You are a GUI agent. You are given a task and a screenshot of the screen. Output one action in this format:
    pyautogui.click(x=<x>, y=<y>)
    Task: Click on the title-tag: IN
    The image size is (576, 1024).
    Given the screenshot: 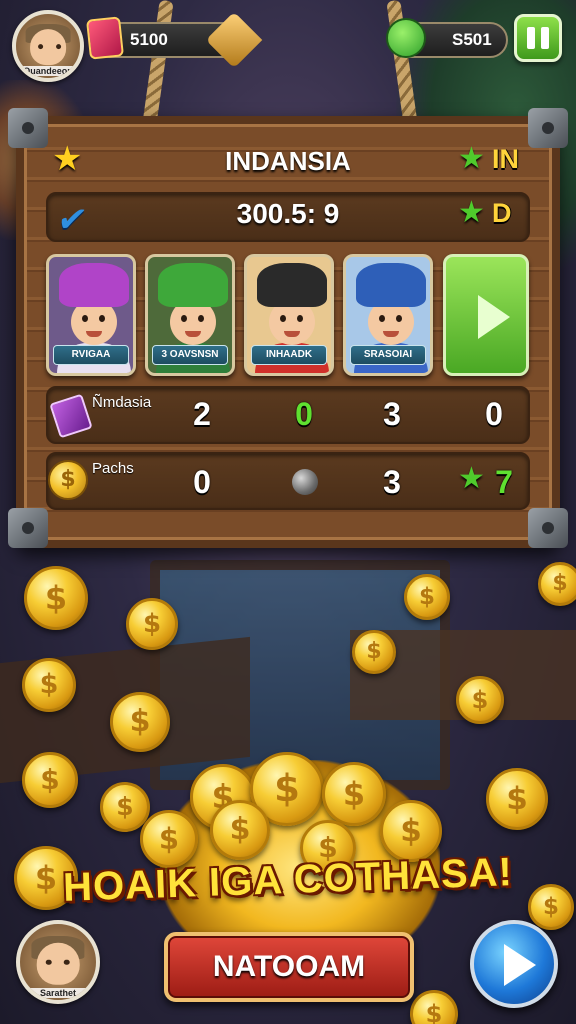 What is the action you would take?
    pyautogui.click(x=505, y=159)
    